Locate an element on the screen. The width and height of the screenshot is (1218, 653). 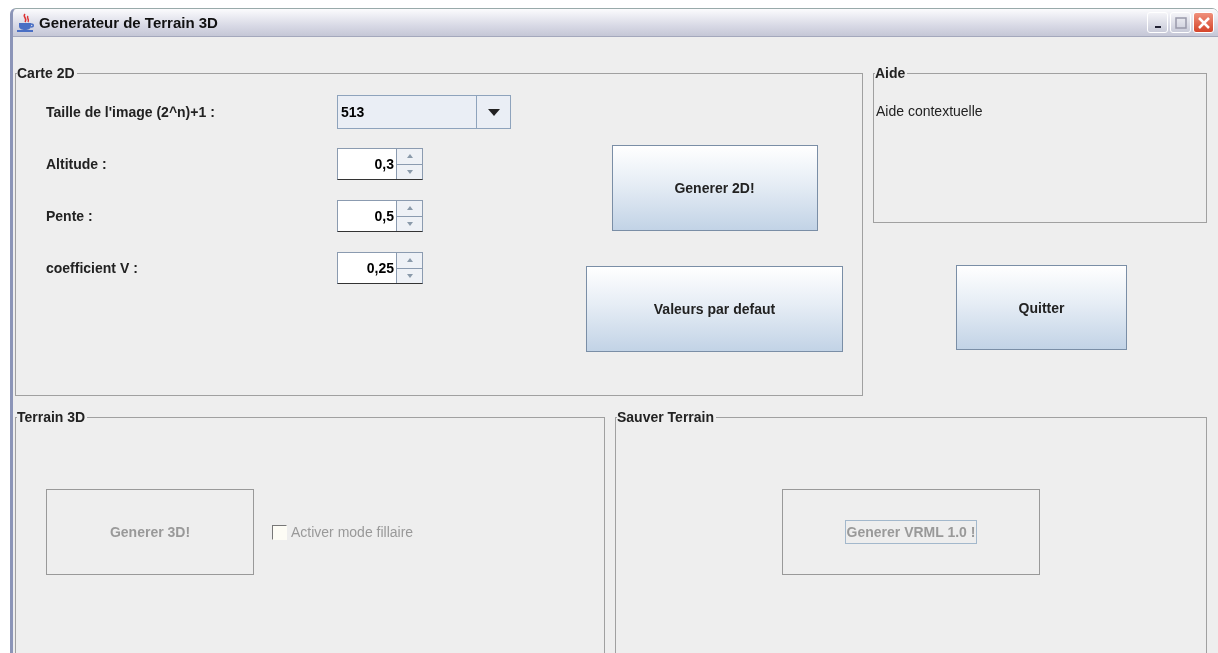
quit-button: Quitter is located at coordinates (1041, 307).